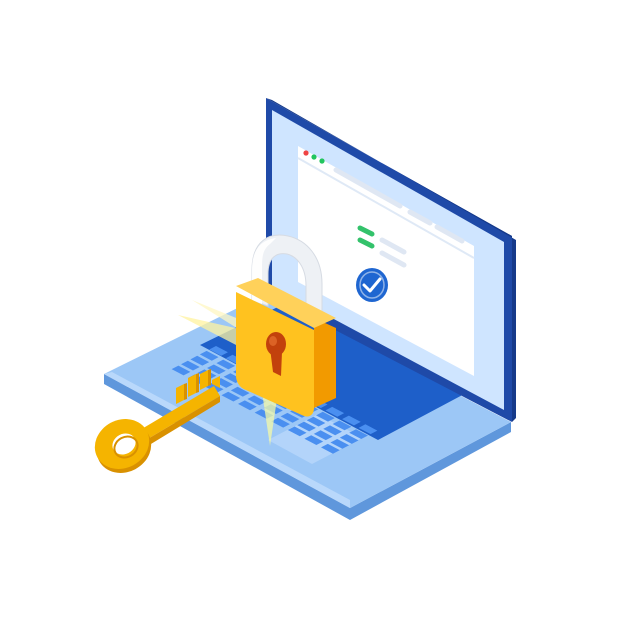 This screenshot has width=626, height=626. I want to click on window-close-dot, so click(306, 153).